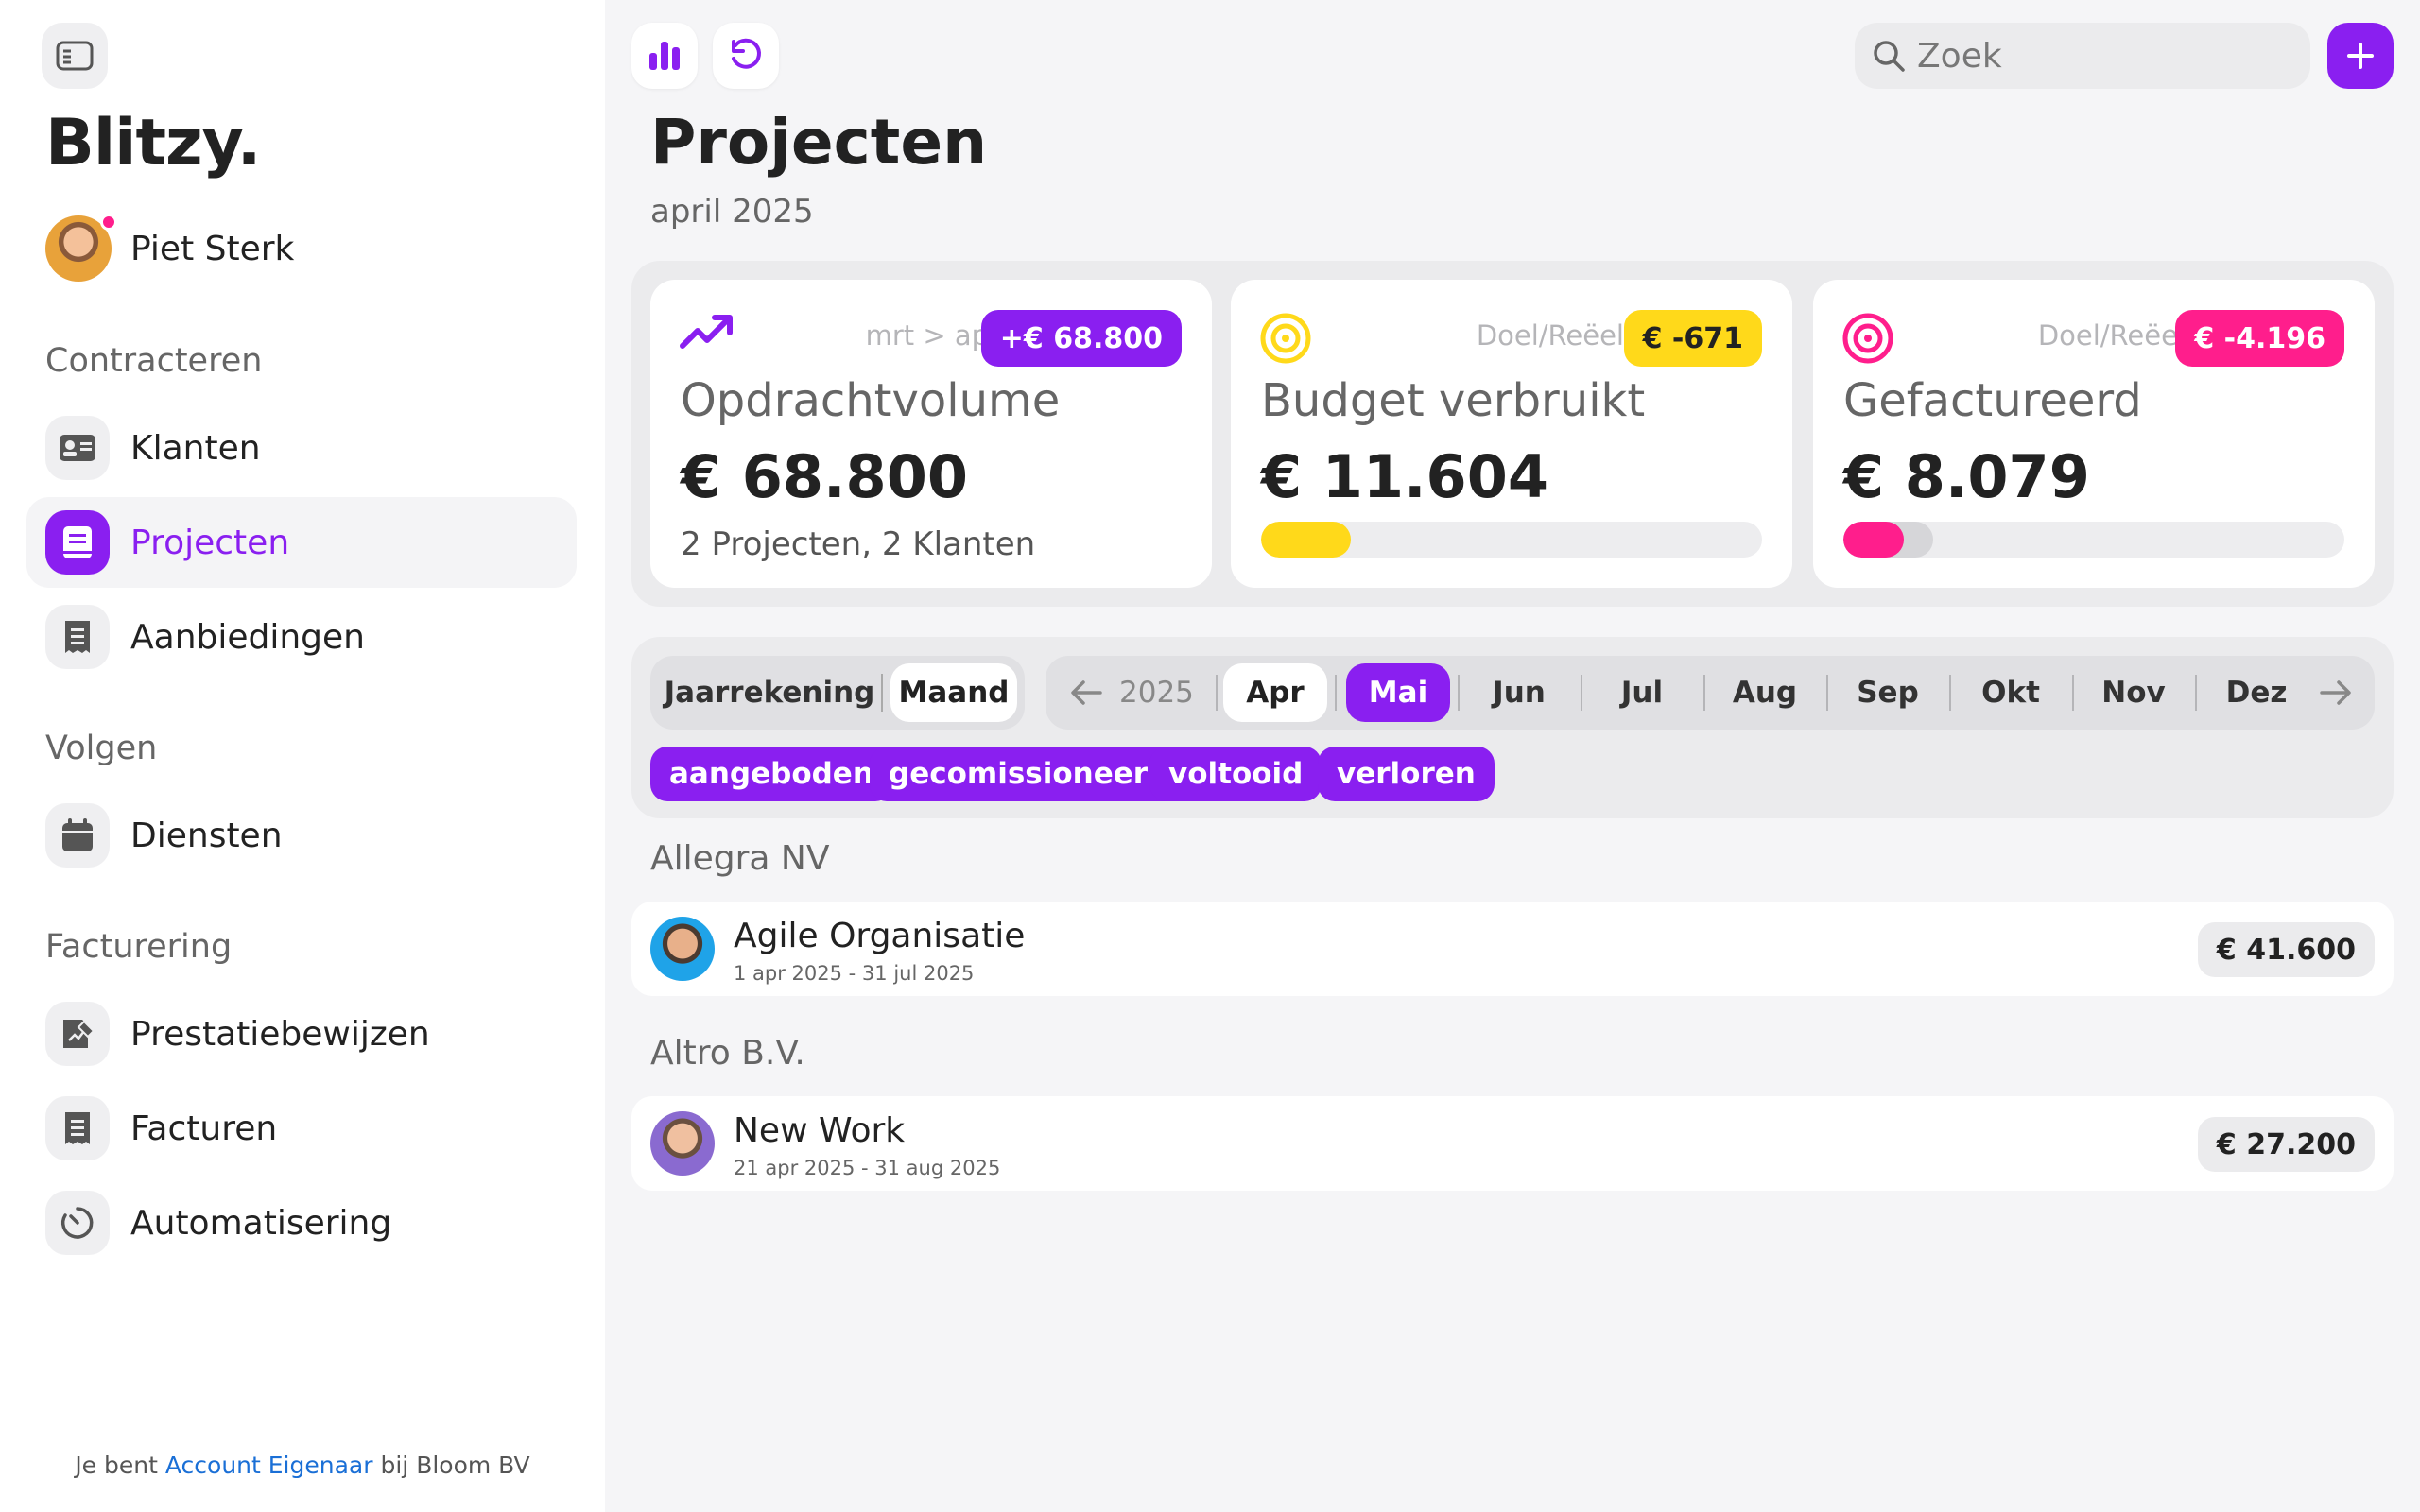 The width and height of the screenshot is (2420, 1512). What do you see at coordinates (1966, 476) in the screenshot?
I see `card-value: € 8.079` at bounding box center [1966, 476].